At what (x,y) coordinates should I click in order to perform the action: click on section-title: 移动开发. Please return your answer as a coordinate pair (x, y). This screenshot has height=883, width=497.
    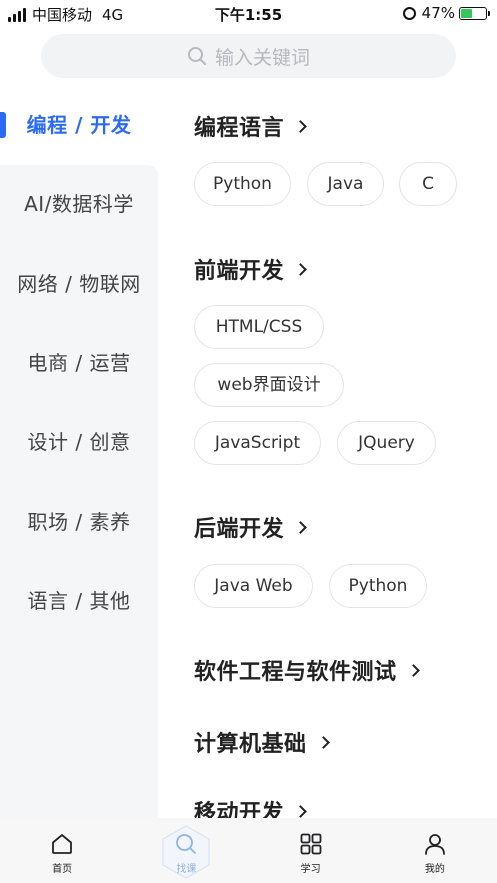
    Looking at the image, I should click on (250, 806).